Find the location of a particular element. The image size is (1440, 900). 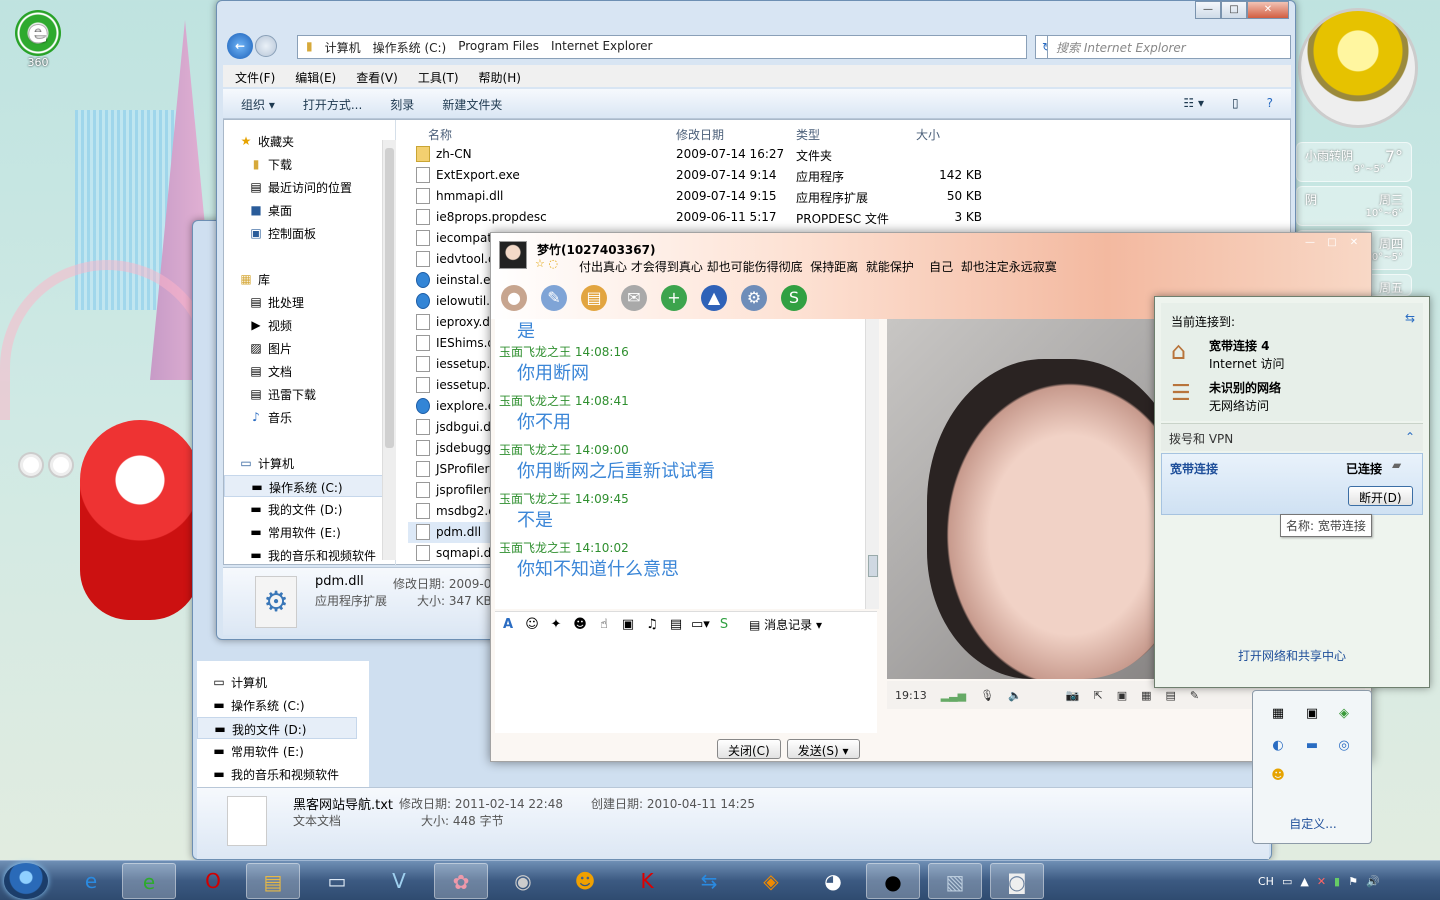

refresh-icon: ⇆ is located at coordinates (1410, 318).